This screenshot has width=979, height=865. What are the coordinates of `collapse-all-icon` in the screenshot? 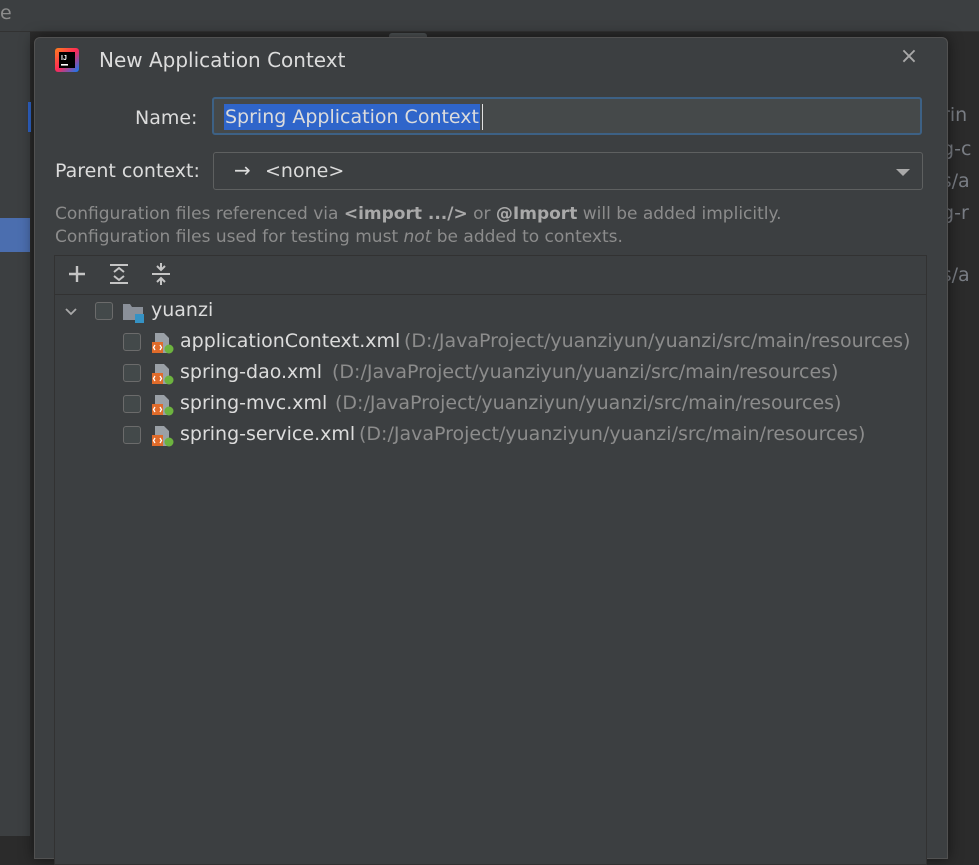 It's located at (161, 274).